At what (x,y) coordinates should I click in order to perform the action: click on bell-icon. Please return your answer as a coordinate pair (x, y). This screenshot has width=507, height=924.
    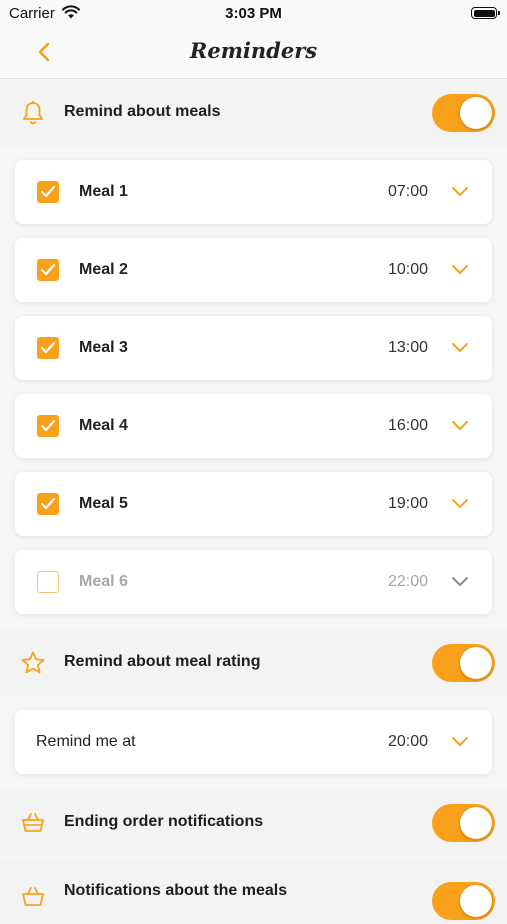
    Looking at the image, I should click on (33, 113).